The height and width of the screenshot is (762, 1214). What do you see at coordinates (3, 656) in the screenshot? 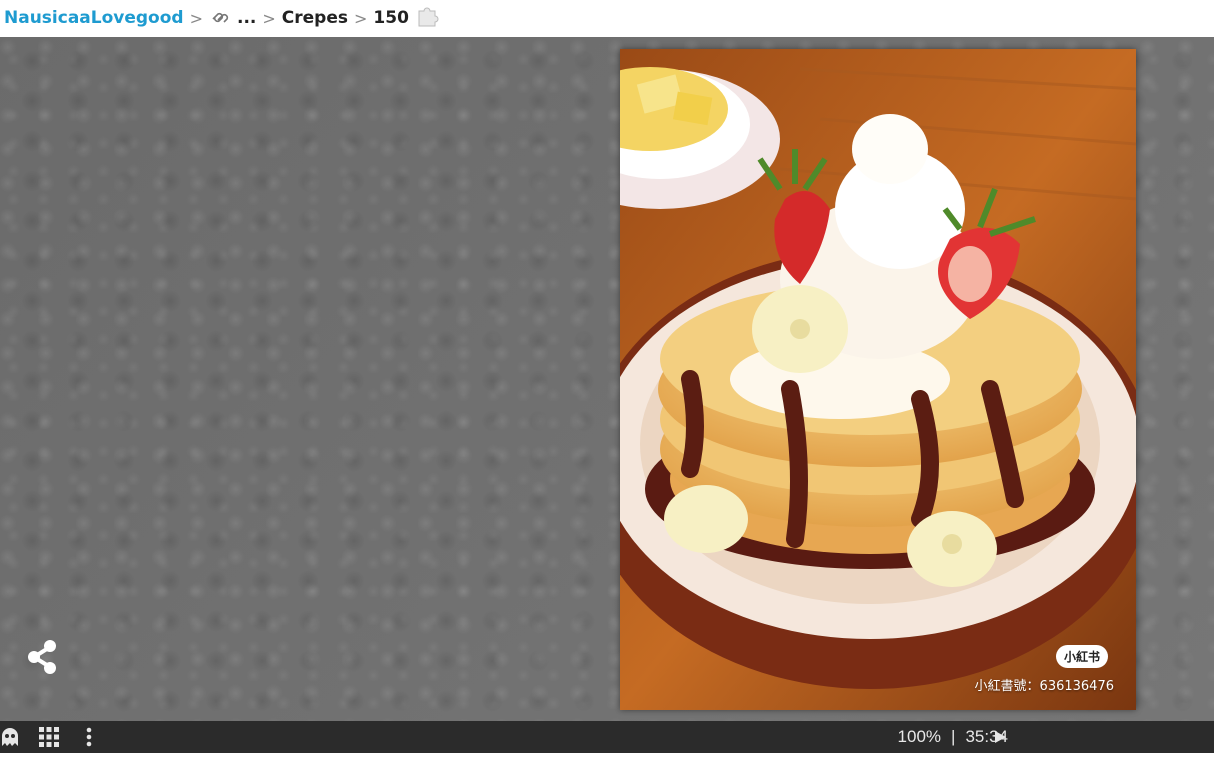
I see `edge-icon` at bounding box center [3, 656].